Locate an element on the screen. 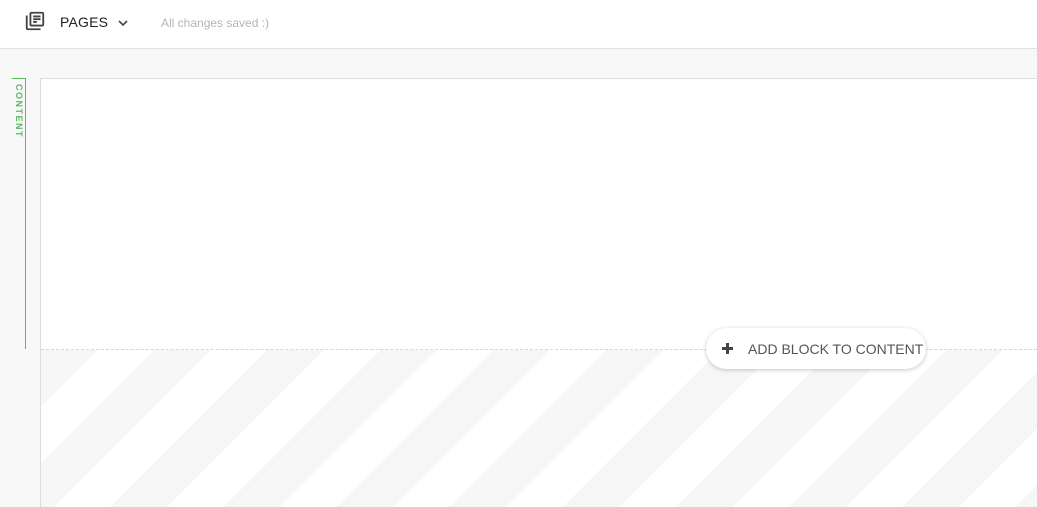  pages-dropdown: PAGES is located at coordinates (94, 22).